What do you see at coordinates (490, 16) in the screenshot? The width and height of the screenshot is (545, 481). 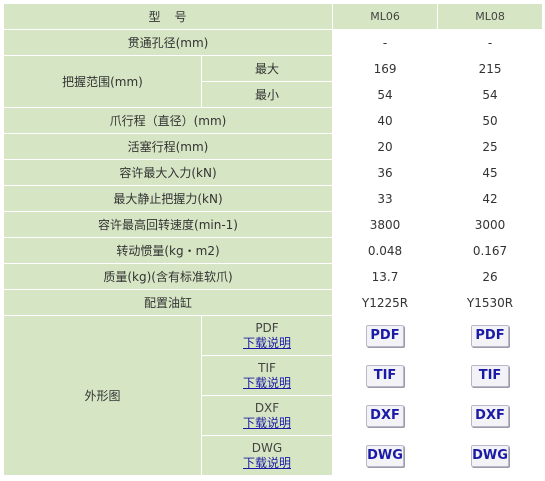 I see `model-ml08-header: ML08` at bounding box center [490, 16].